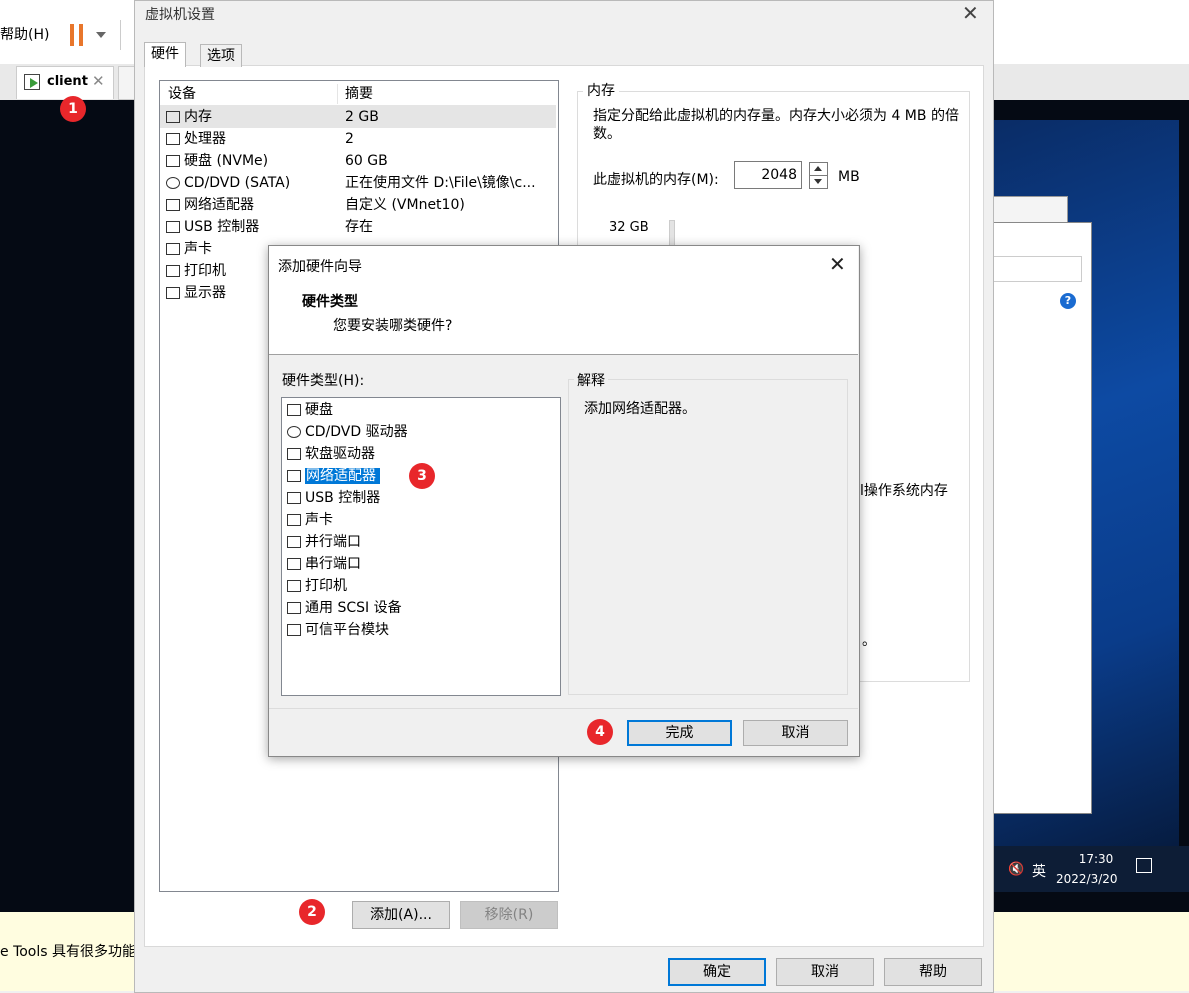 The image size is (1189, 993). Describe the element at coordinates (337, 94) in the screenshot. I see `column-divider` at that location.